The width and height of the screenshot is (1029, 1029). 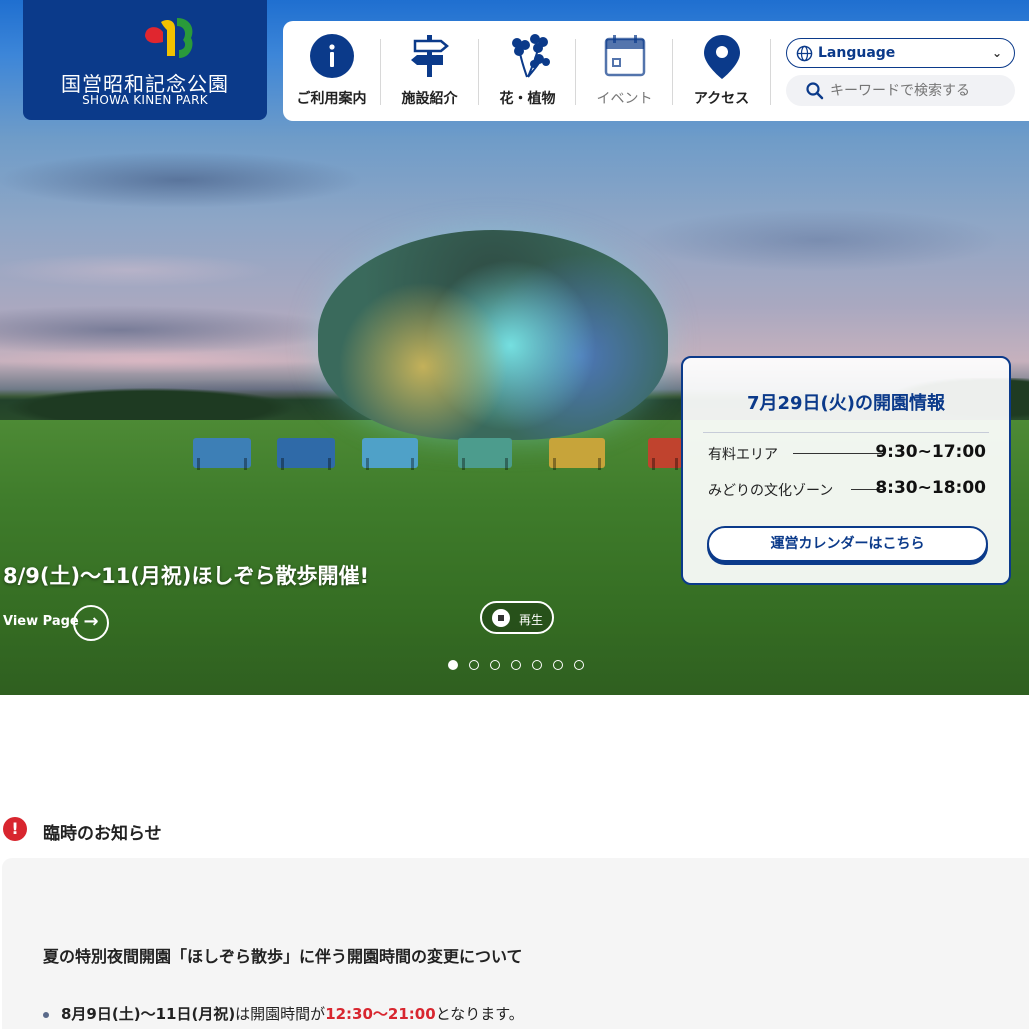 I want to click on map-pin-icon, so click(x=722, y=57).